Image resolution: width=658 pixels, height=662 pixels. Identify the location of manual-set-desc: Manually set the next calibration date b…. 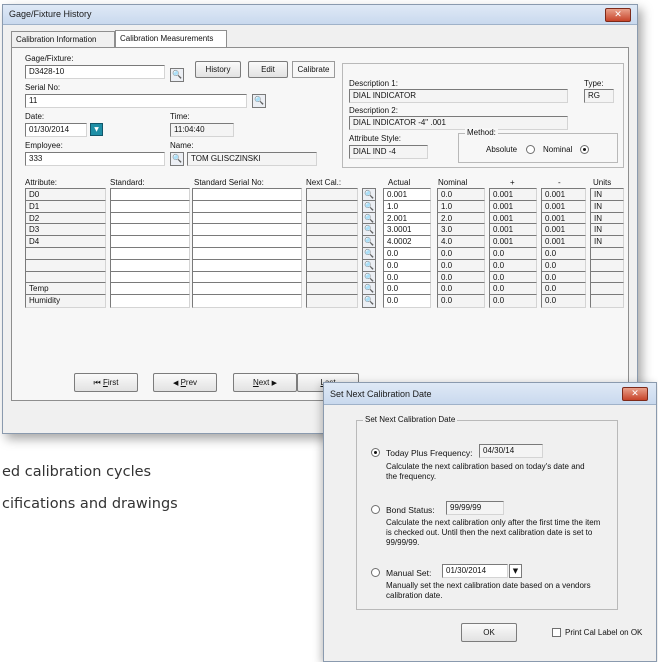
(488, 590).